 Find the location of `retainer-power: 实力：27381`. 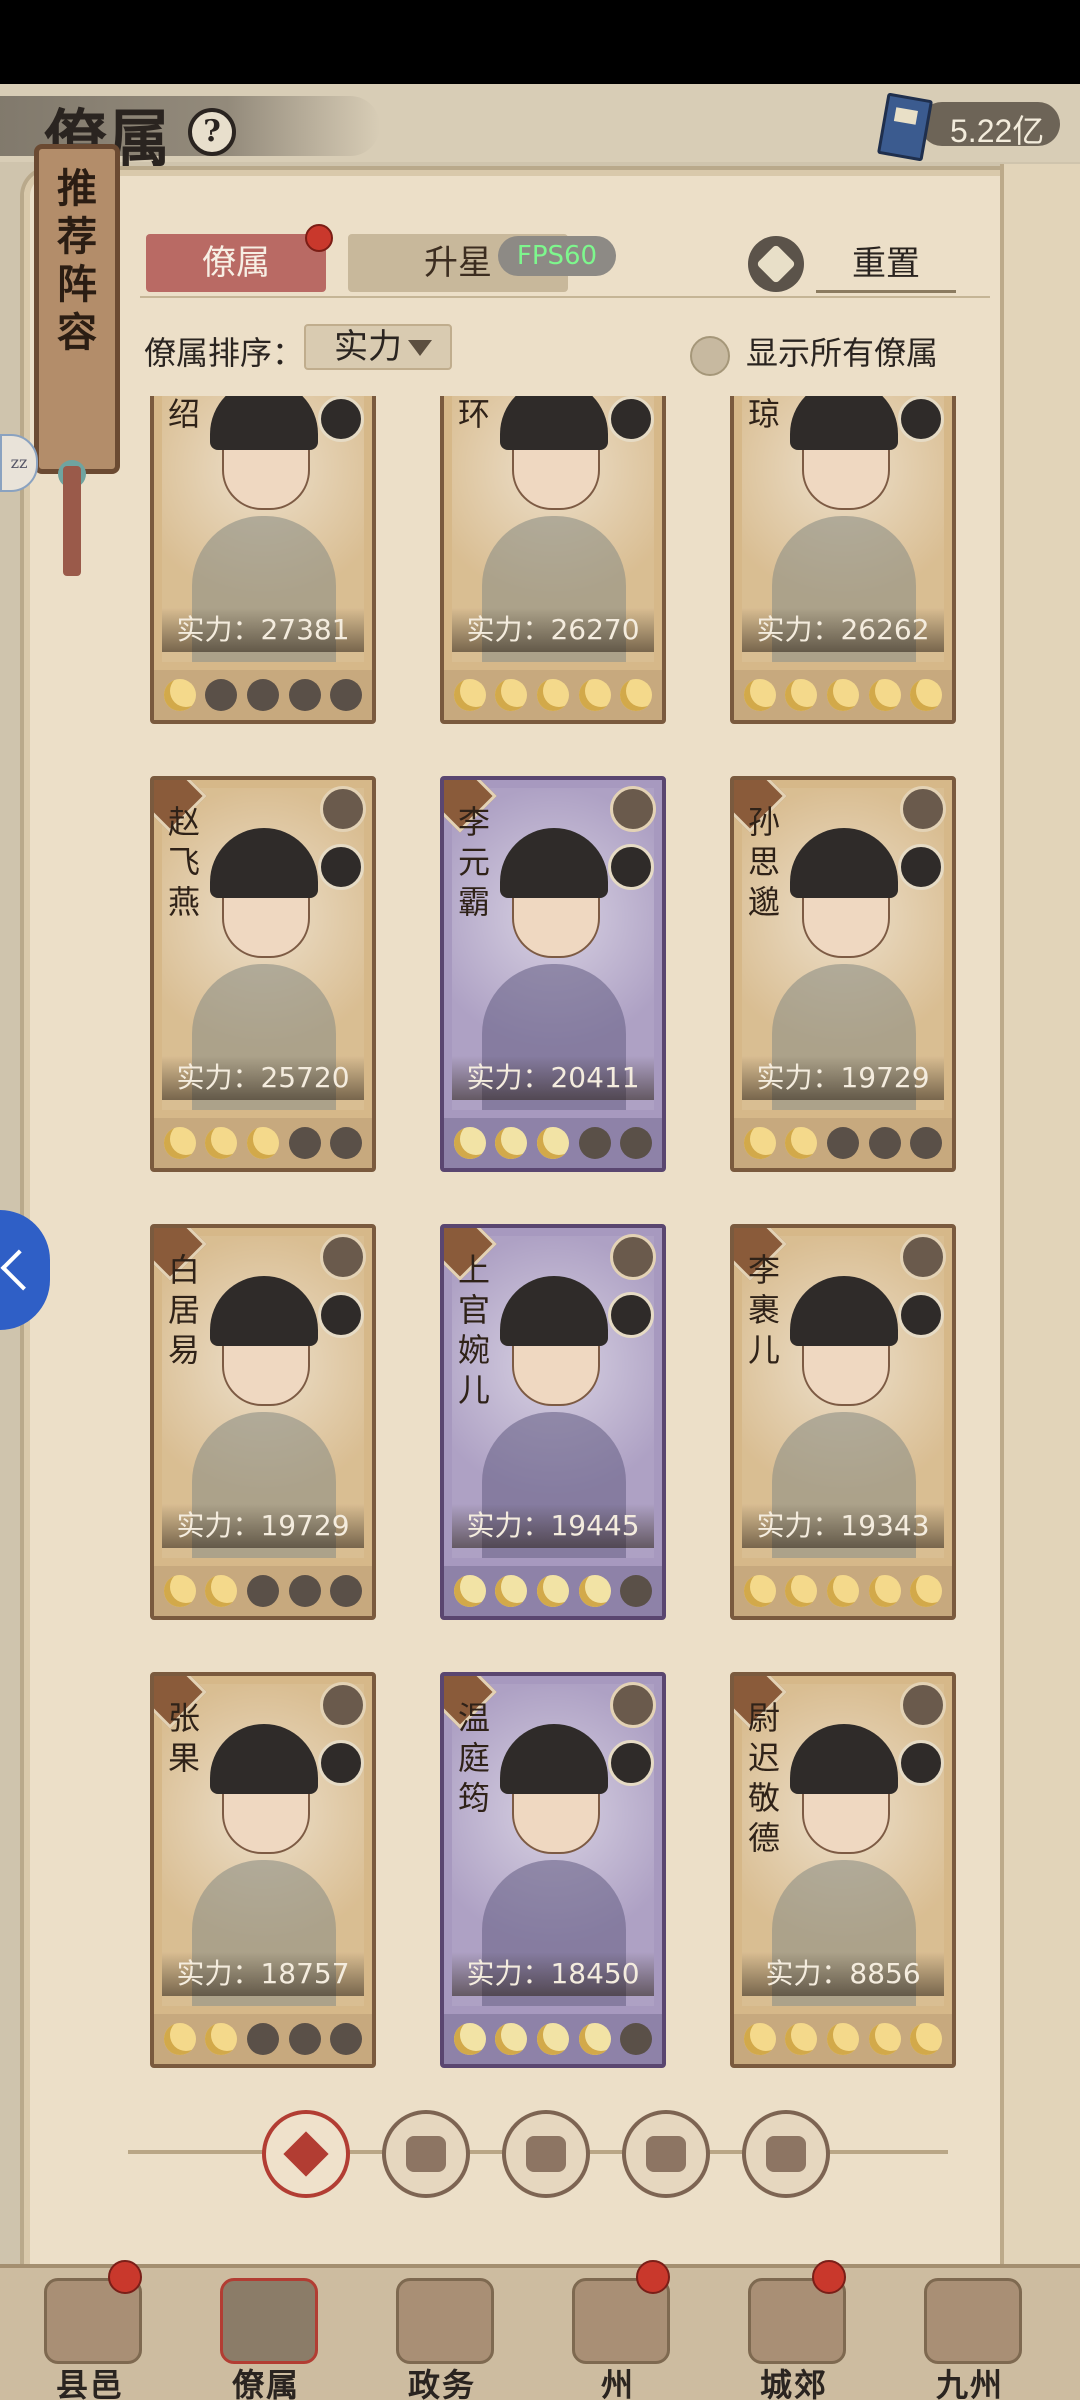

retainer-power: 实力：27381 is located at coordinates (263, 630).